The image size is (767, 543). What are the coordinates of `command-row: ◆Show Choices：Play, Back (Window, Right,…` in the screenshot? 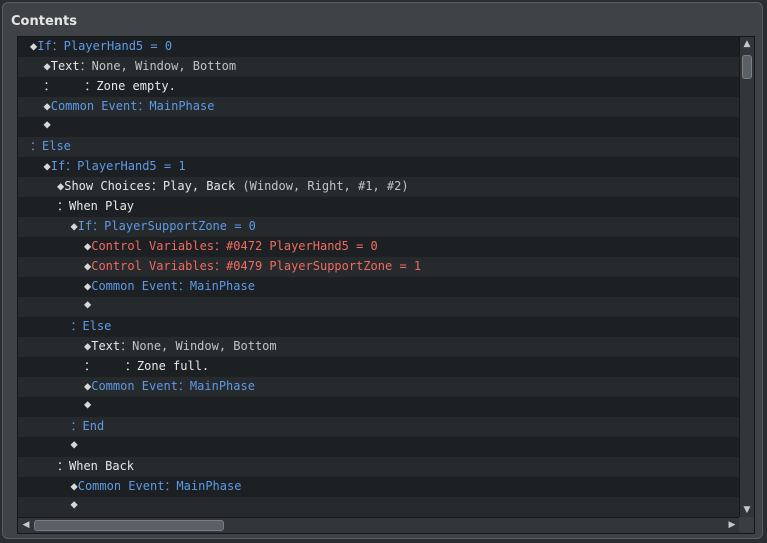 It's located at (379, 187).